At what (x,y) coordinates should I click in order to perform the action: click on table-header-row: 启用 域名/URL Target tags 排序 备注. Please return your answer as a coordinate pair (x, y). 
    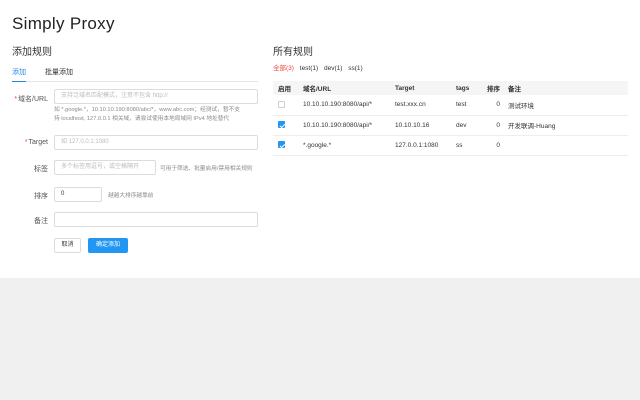
    Looking at the image, I should click on (450, 88).